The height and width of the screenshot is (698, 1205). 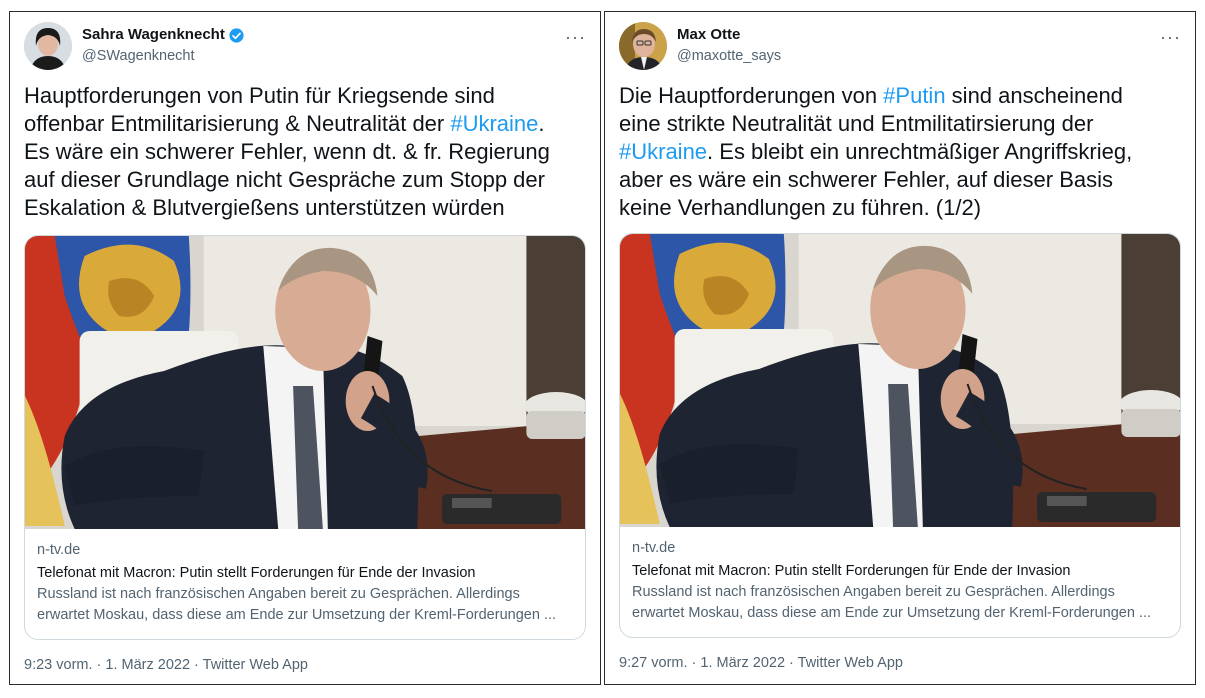 What do you see at coordinates (914, 95) in the screenshot?
I see `hashtag-link: #Putin` at bounding box center [914, 95].